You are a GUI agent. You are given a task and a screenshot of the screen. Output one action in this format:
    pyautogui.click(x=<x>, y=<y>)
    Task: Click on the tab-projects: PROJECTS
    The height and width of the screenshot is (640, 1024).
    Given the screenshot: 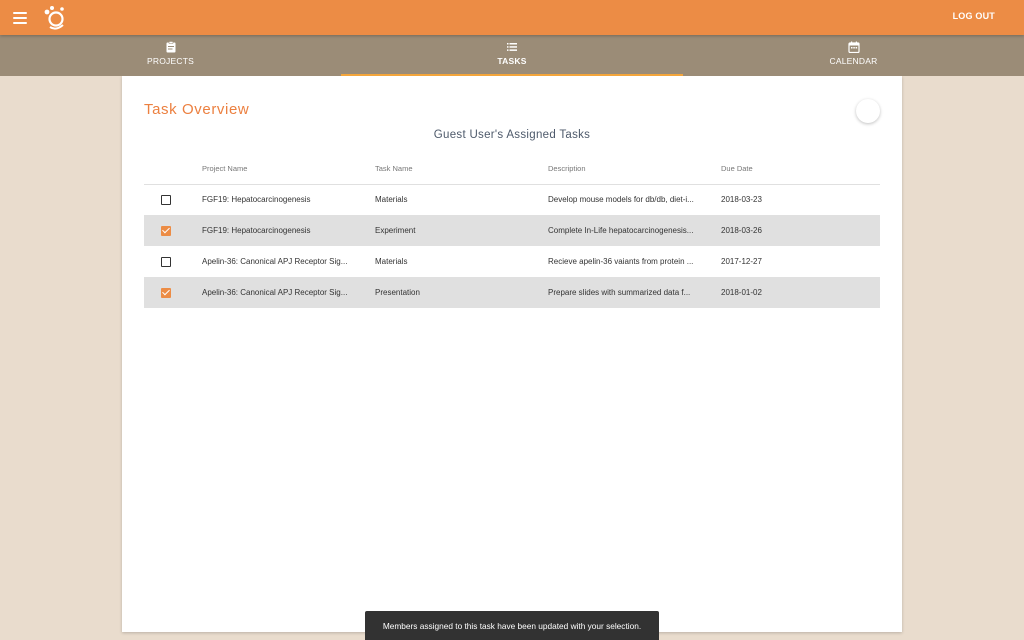 What is the action you would take?
    pyautogui.click(x=170, y=55)
    